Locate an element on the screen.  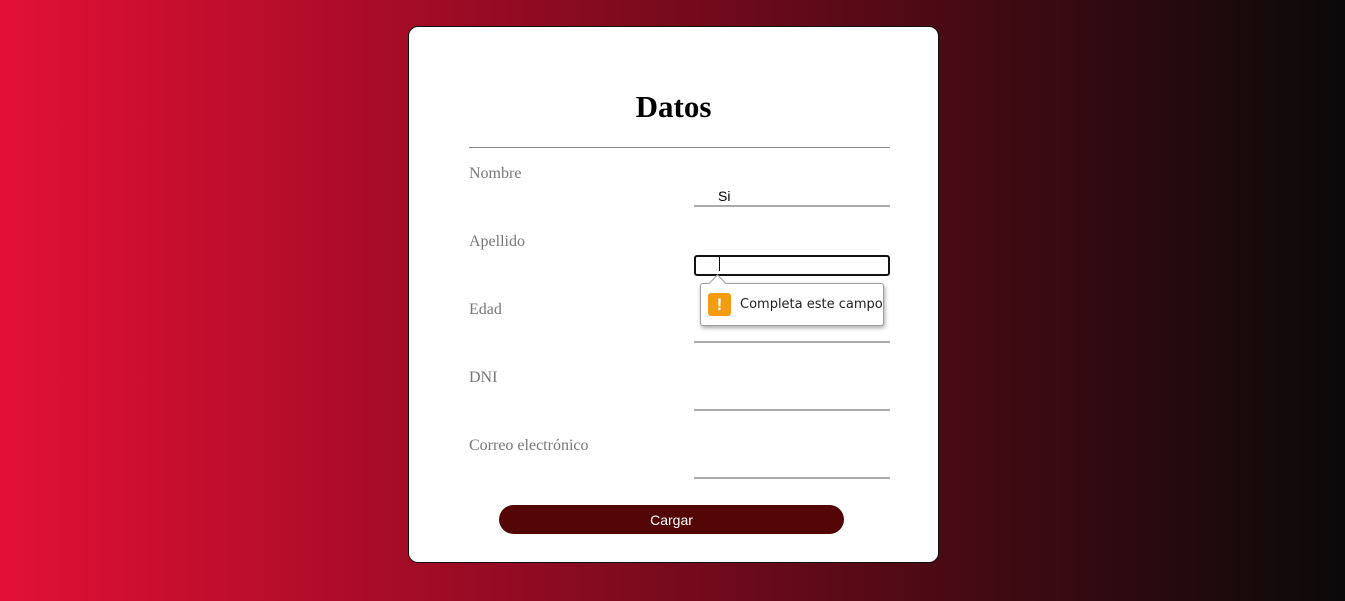
edad-input is located at coordinates (792, 333).